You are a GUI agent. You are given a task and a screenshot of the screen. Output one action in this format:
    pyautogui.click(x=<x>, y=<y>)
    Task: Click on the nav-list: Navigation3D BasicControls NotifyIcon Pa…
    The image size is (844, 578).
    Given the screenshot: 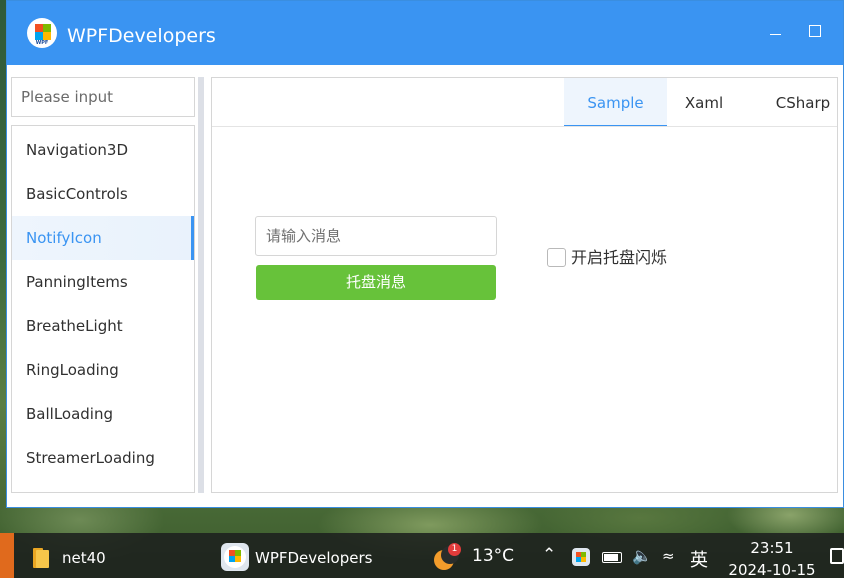 What is the action you would take?
    pyautogui.click(x=103, y=309)
    